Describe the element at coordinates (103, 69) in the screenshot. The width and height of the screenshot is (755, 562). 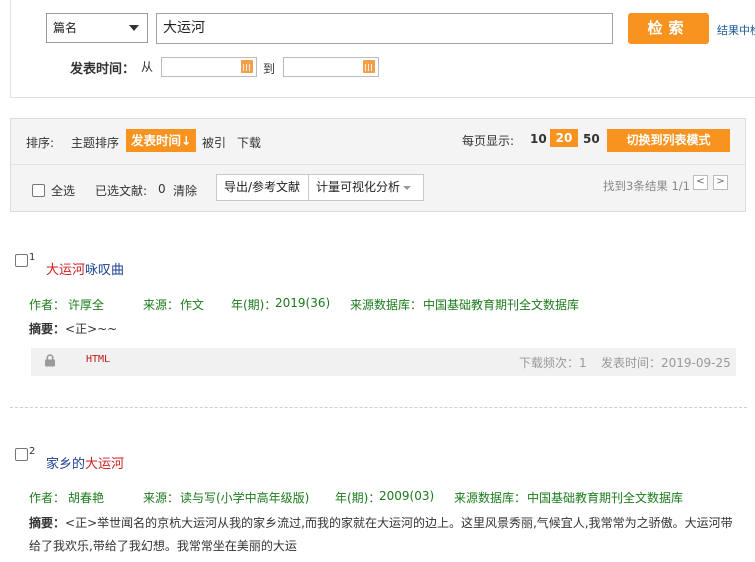
I see `pub-time-label: 发表时间：` at that location.